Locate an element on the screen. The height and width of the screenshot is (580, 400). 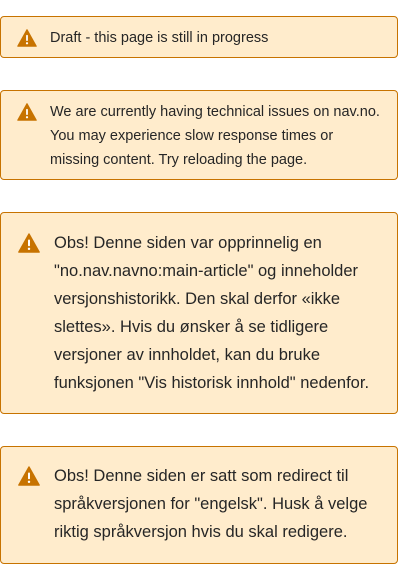
draft-warning-alert: Draft - this page is still in progress is located at coordinates (199, 37).